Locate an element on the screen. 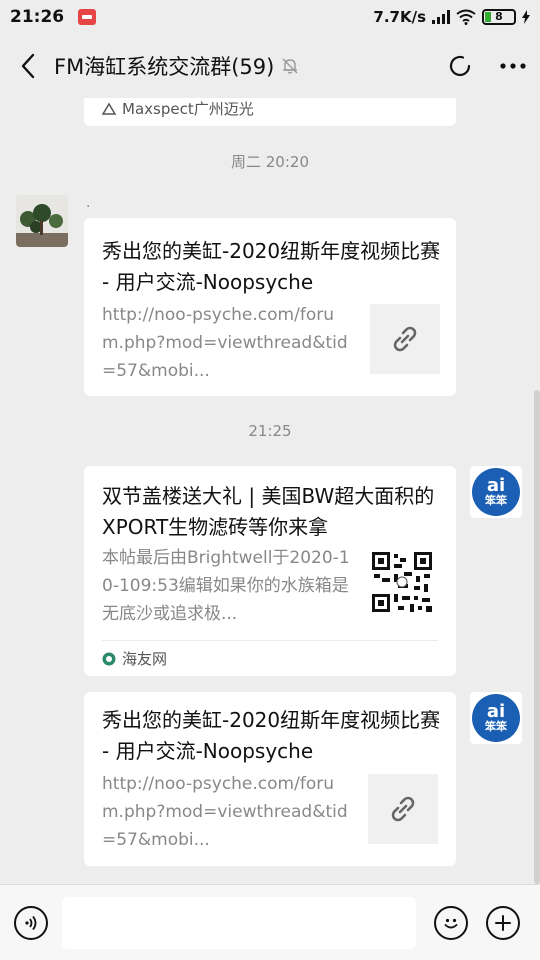  emoji-icon is located at coordinates (451, 923).